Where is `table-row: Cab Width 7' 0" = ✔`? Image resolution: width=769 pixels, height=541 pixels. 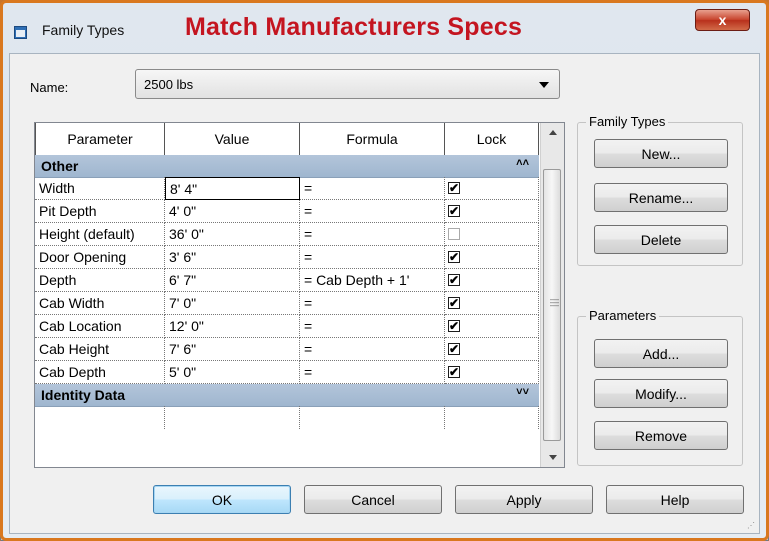 table-row: Cab Width 7' 0" = ✔ is located at coordinates (287, 303).